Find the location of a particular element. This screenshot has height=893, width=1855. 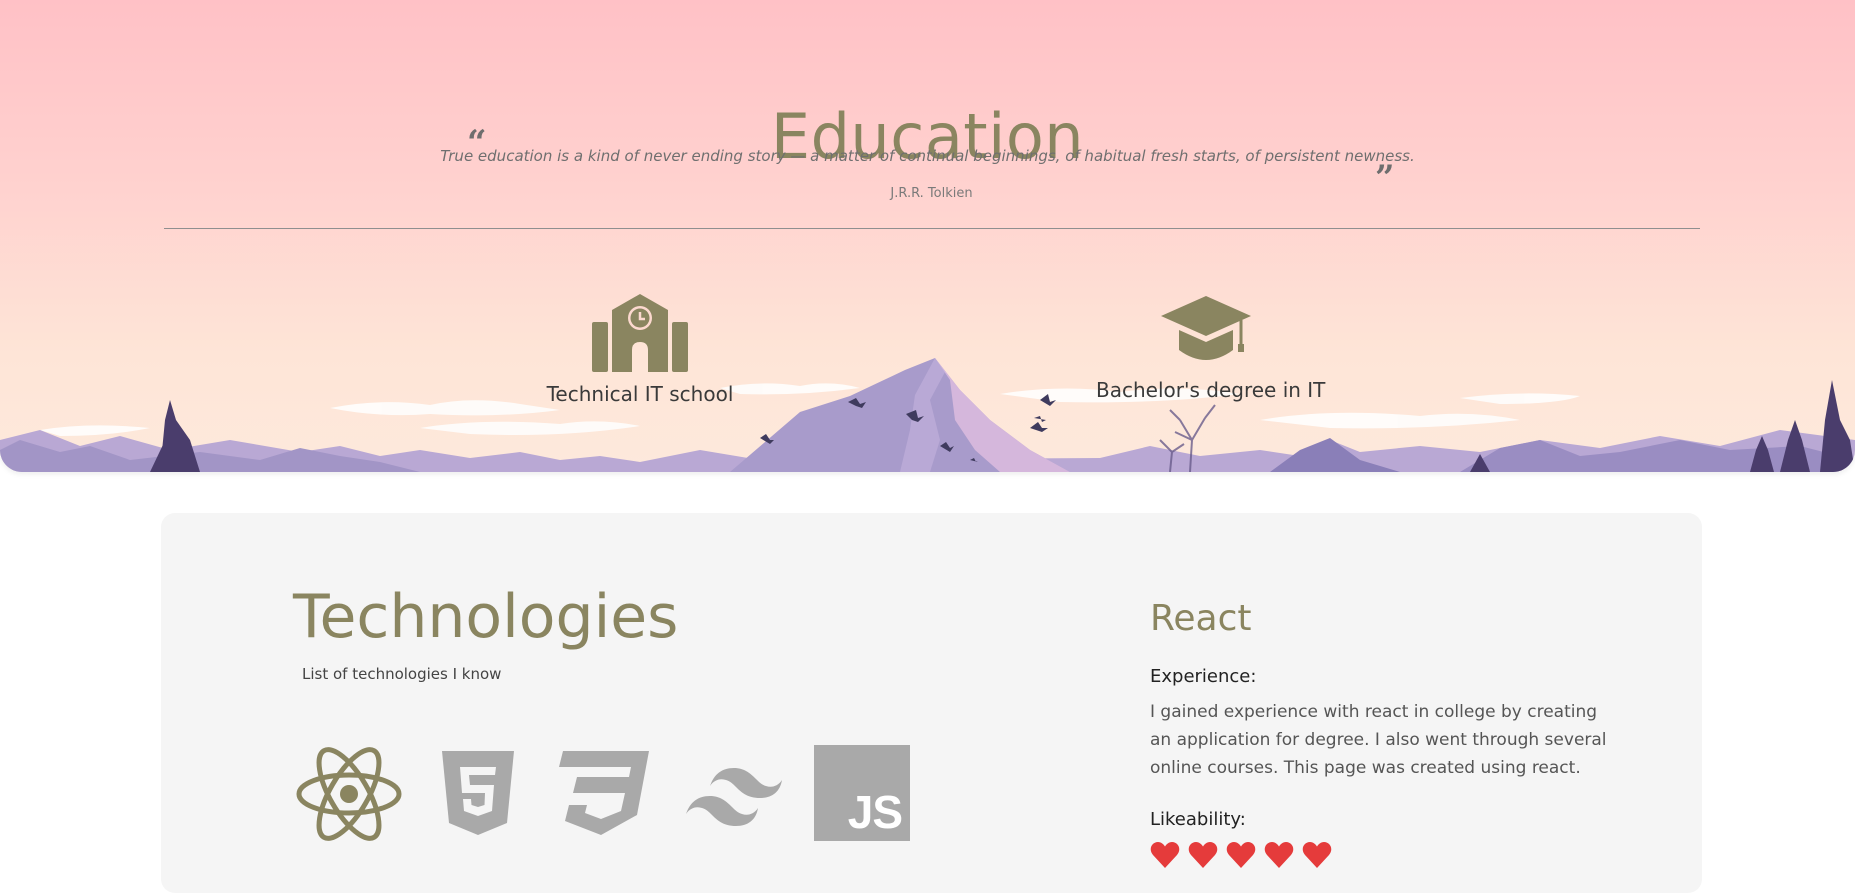

javascript-icon: JS is located at coordinates (862, 793).